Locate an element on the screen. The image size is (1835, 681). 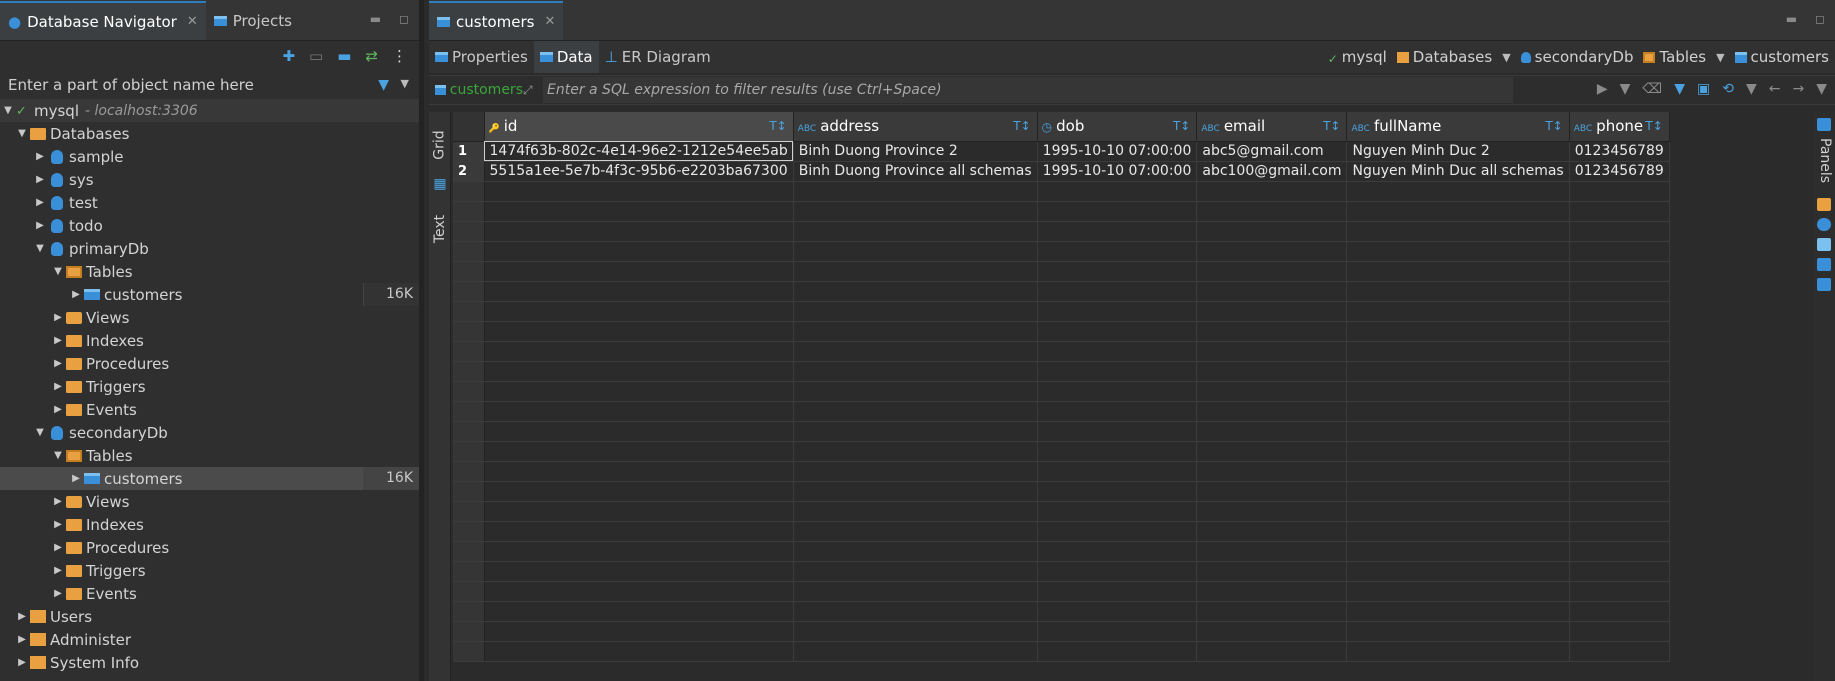
tree-item-schema: ▶ test is located at coordinates (209, 202).